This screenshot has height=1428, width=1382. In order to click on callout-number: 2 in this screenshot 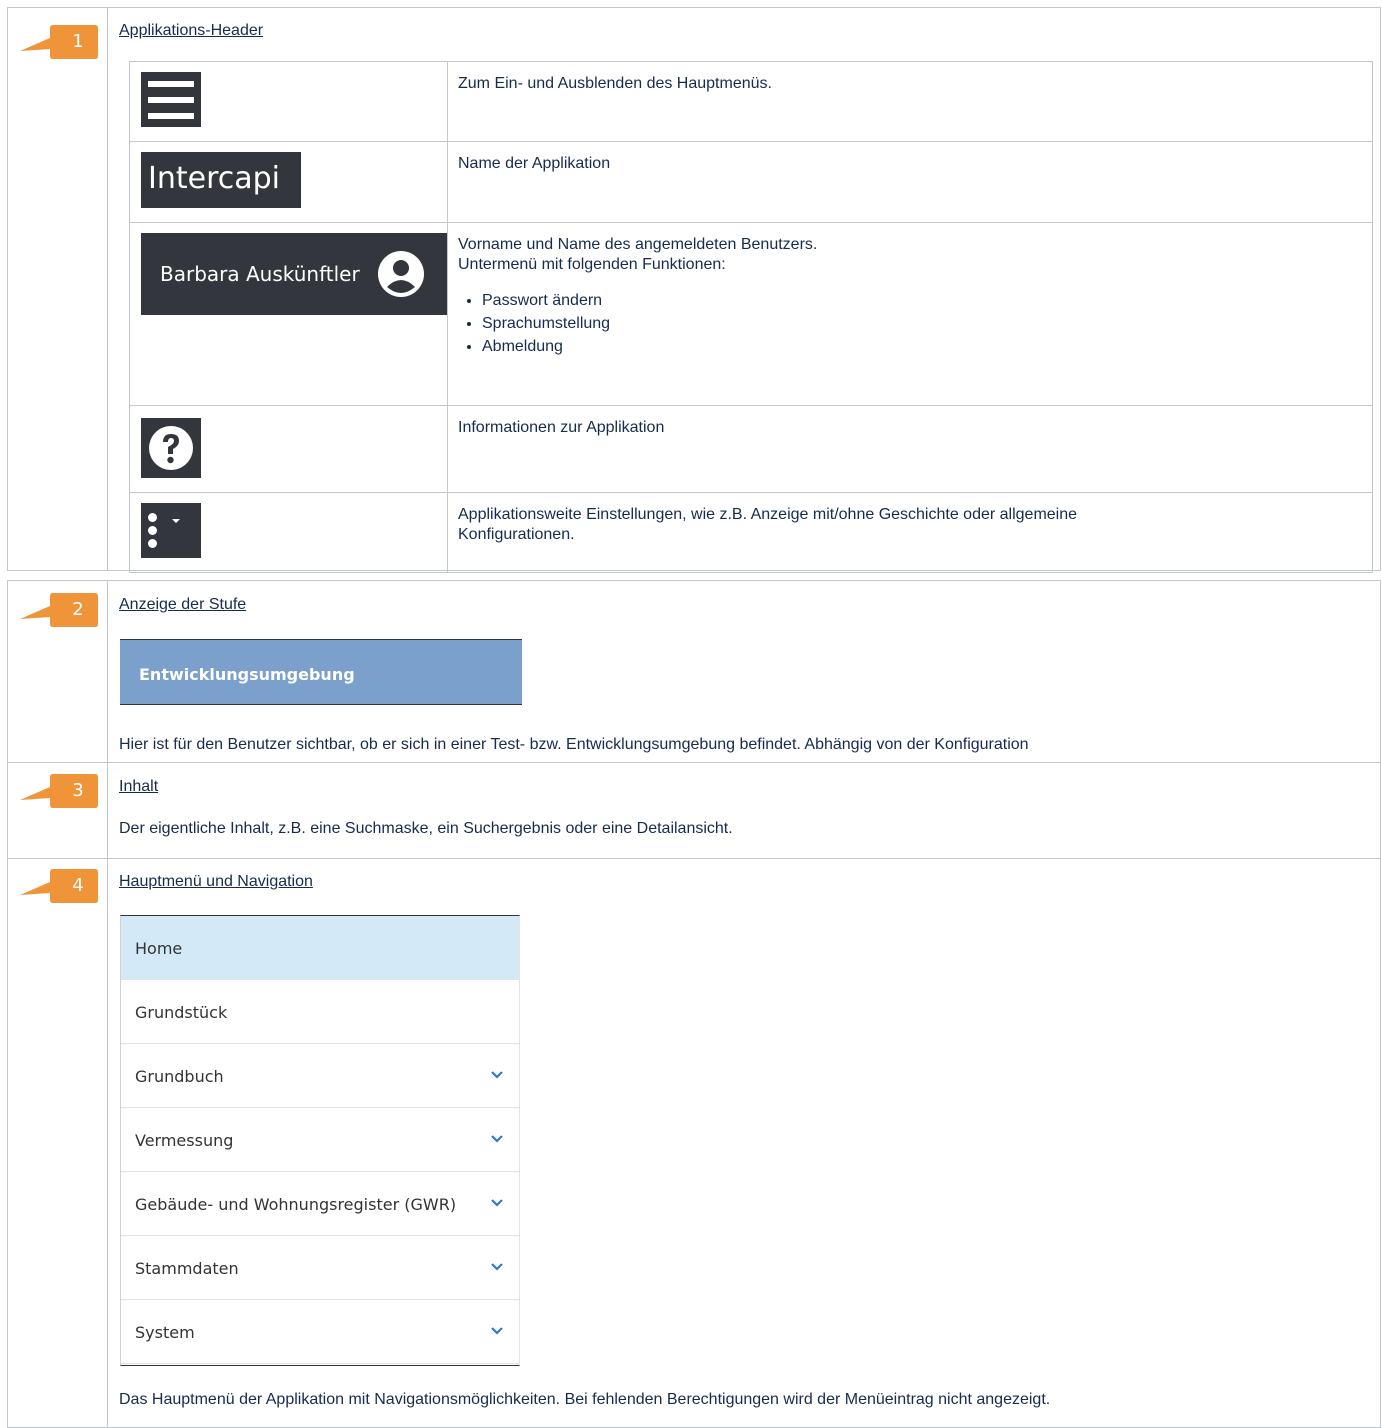, I will do `click(78, 609)`.